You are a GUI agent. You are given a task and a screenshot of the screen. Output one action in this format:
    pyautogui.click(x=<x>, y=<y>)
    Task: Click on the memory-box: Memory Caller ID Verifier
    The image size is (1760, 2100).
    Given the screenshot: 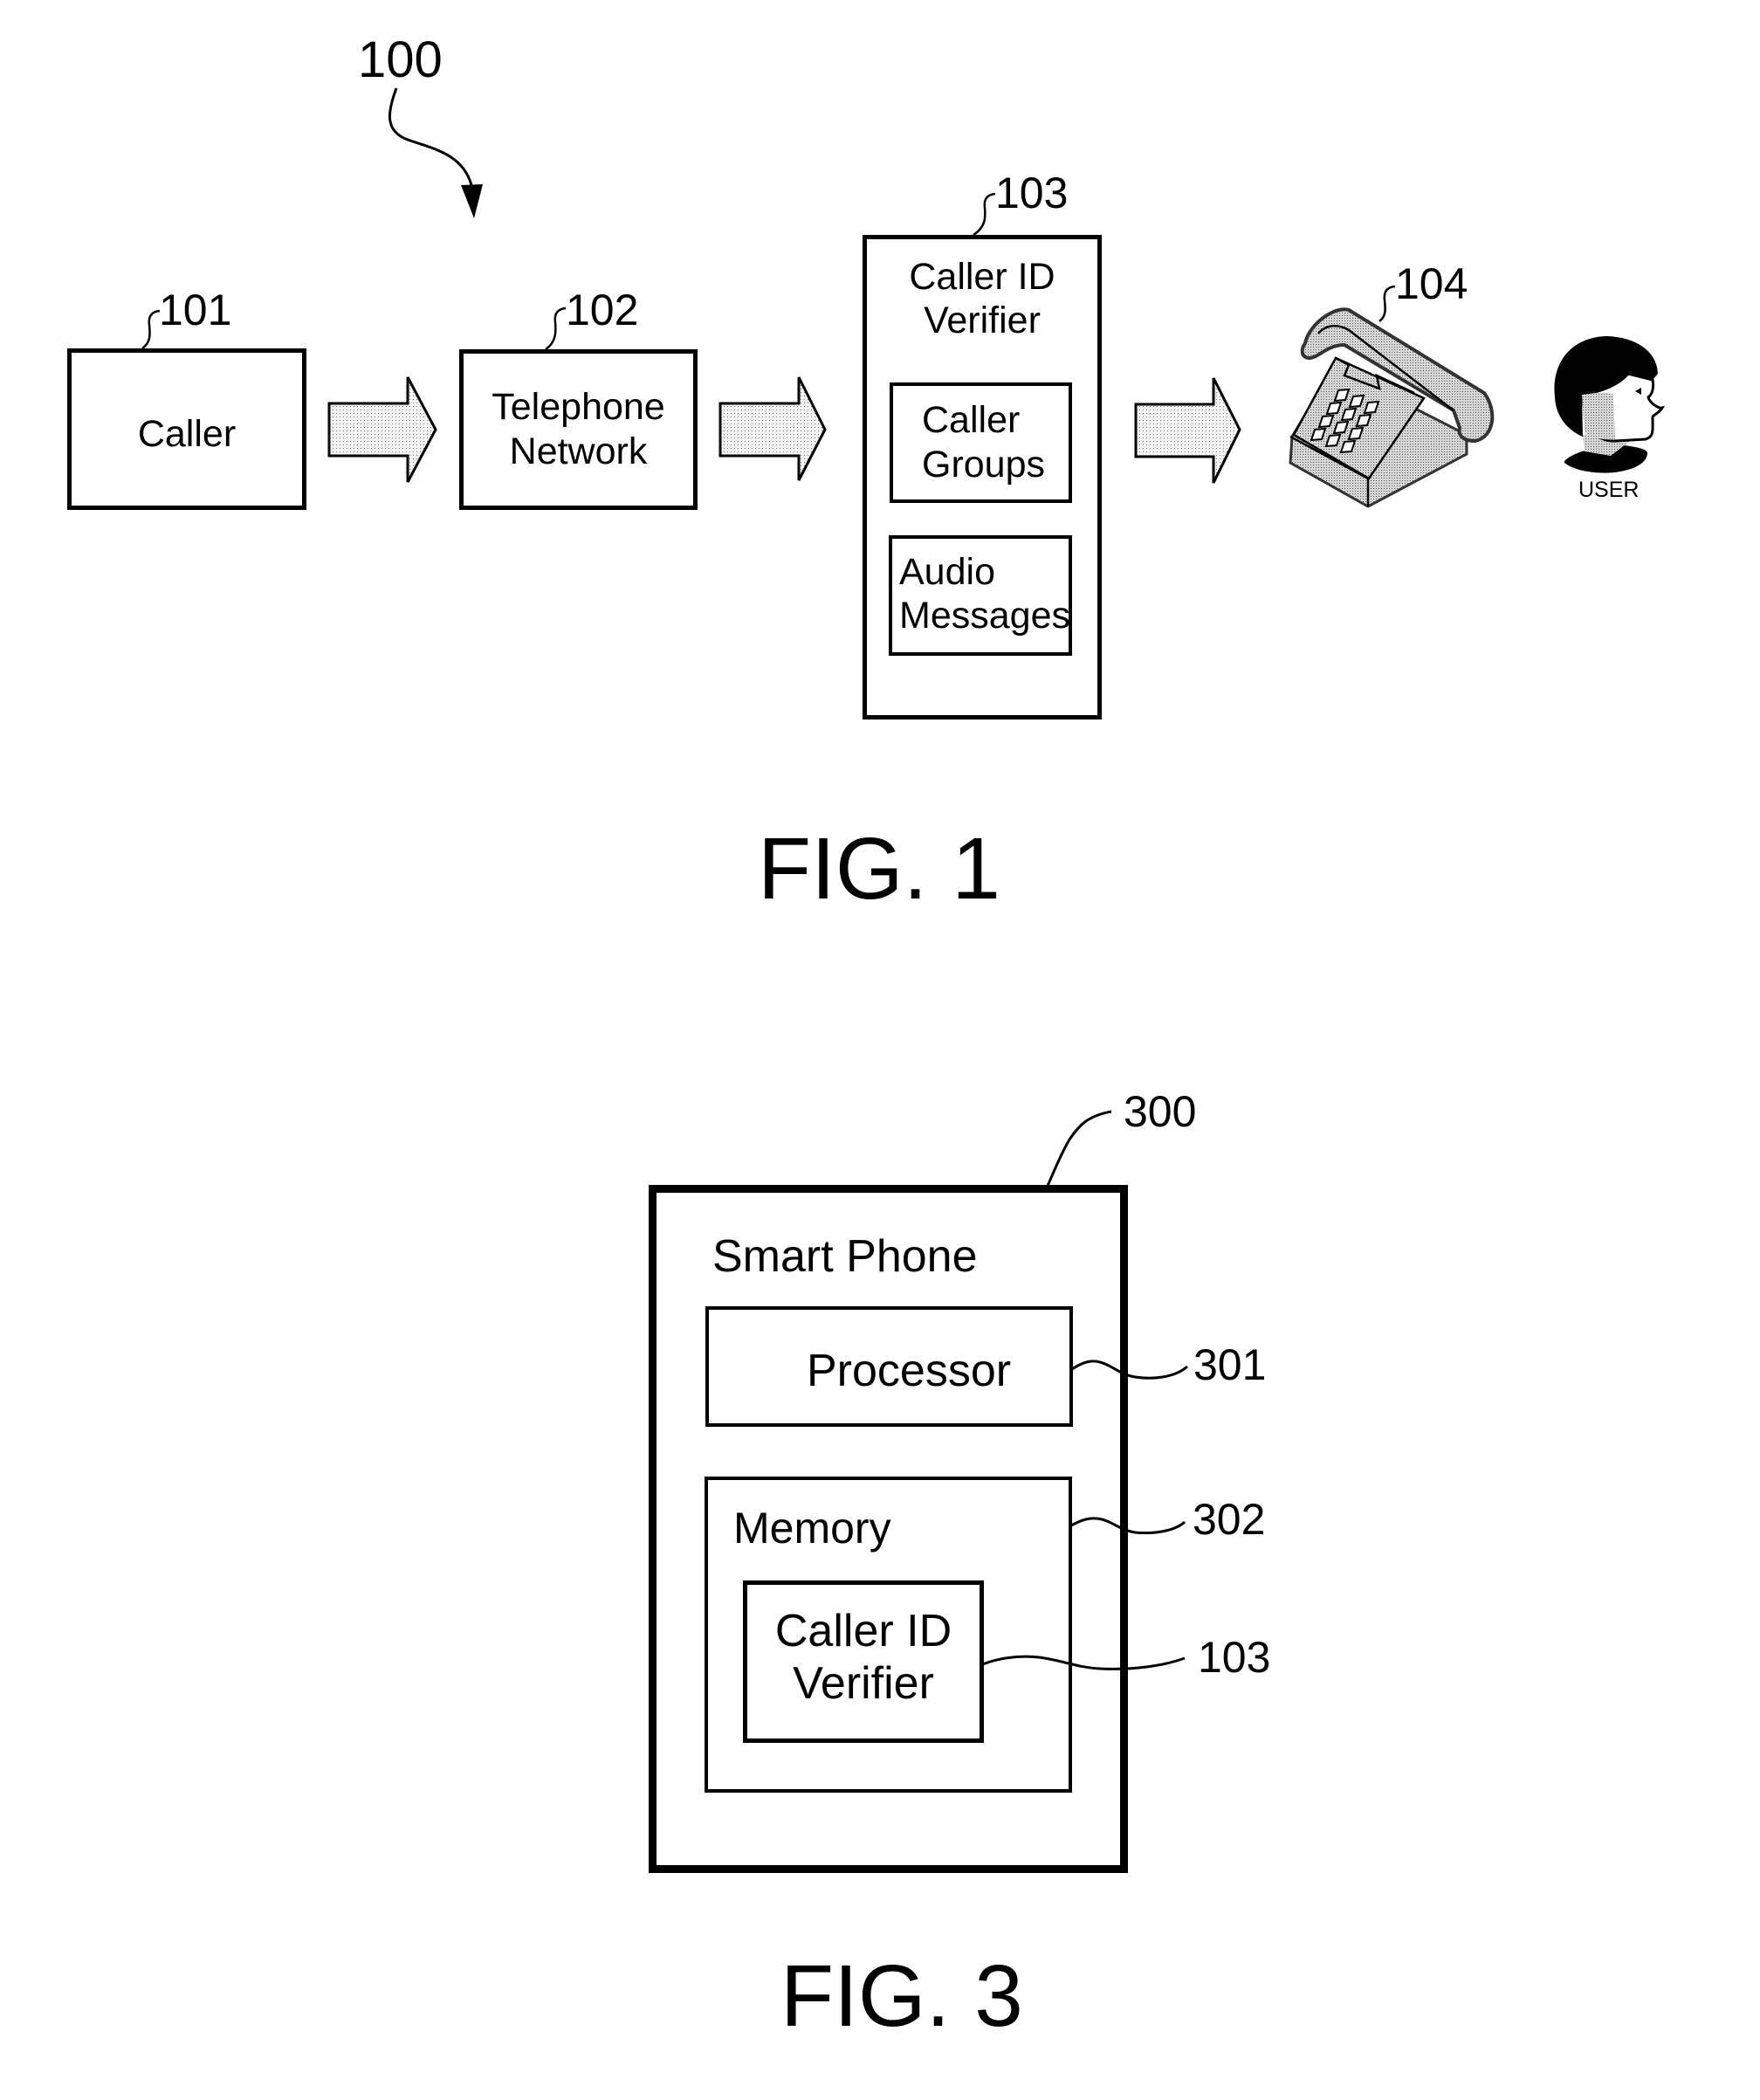 What is the action you would take?
    pyautogui.click(x=888, y=1635)
    